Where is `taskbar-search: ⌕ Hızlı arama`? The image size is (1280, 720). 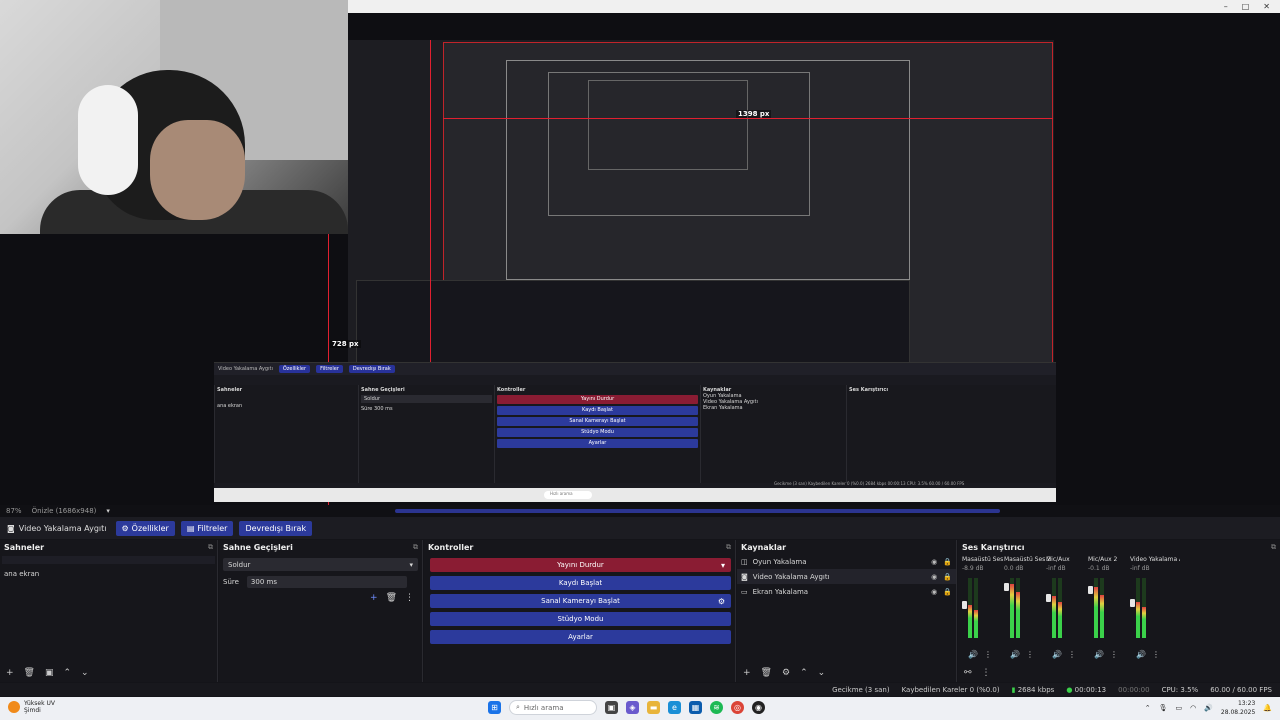
taskbar-search: ⌕ Hızlı arama is located at coordinates (553, 707).